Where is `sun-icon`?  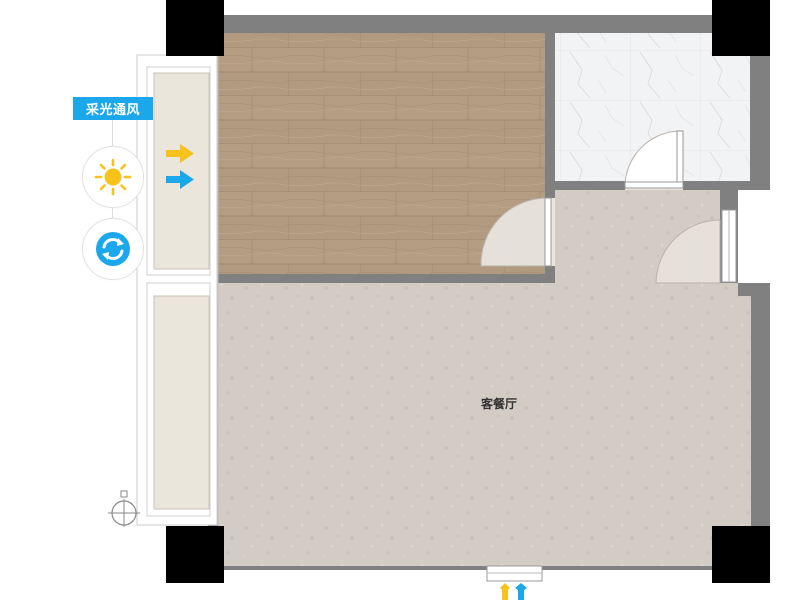
sun-icon is located at coordinates (113, 177).